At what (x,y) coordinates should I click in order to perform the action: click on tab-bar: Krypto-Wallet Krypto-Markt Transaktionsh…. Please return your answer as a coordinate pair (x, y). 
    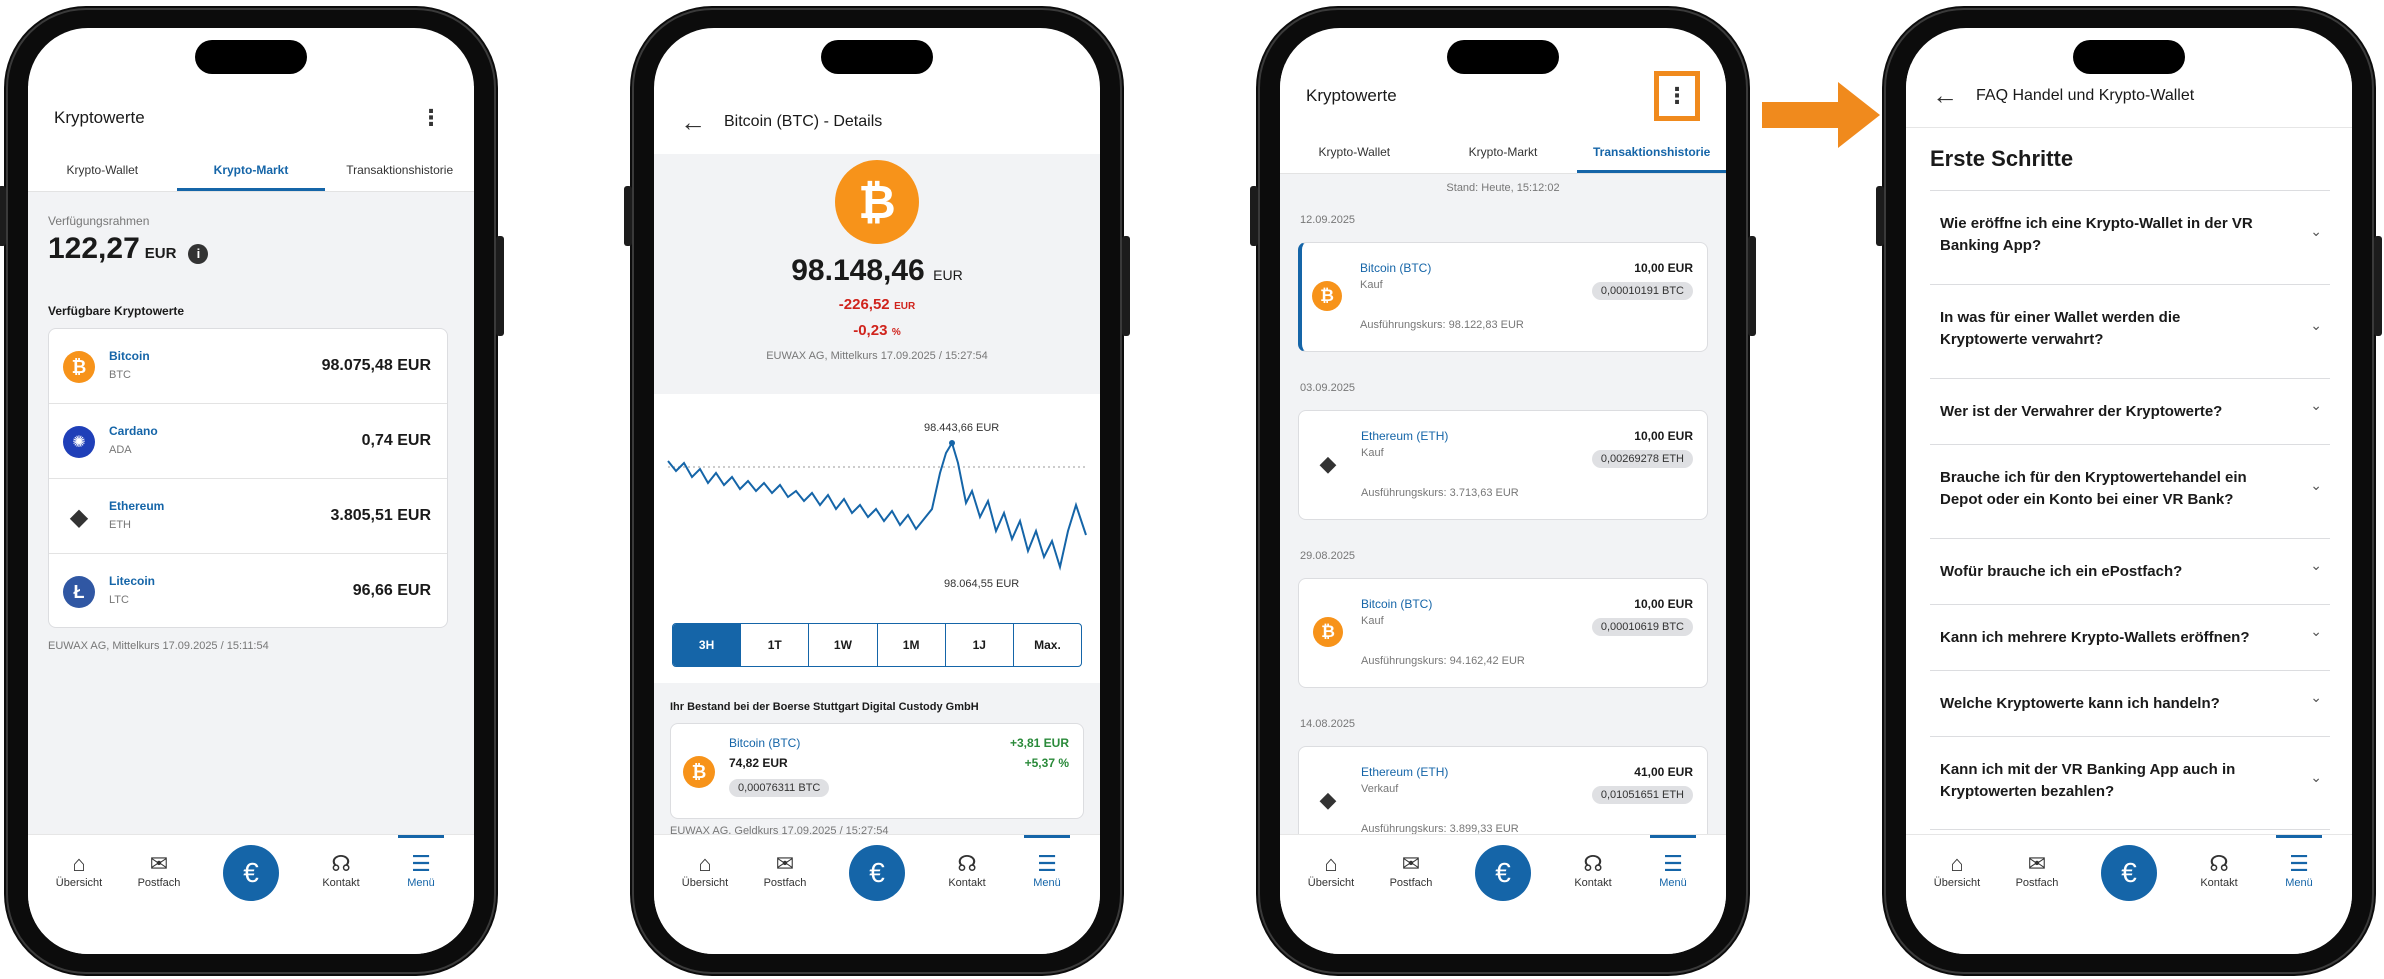
    Looking at the image, I should click on (251, 171).